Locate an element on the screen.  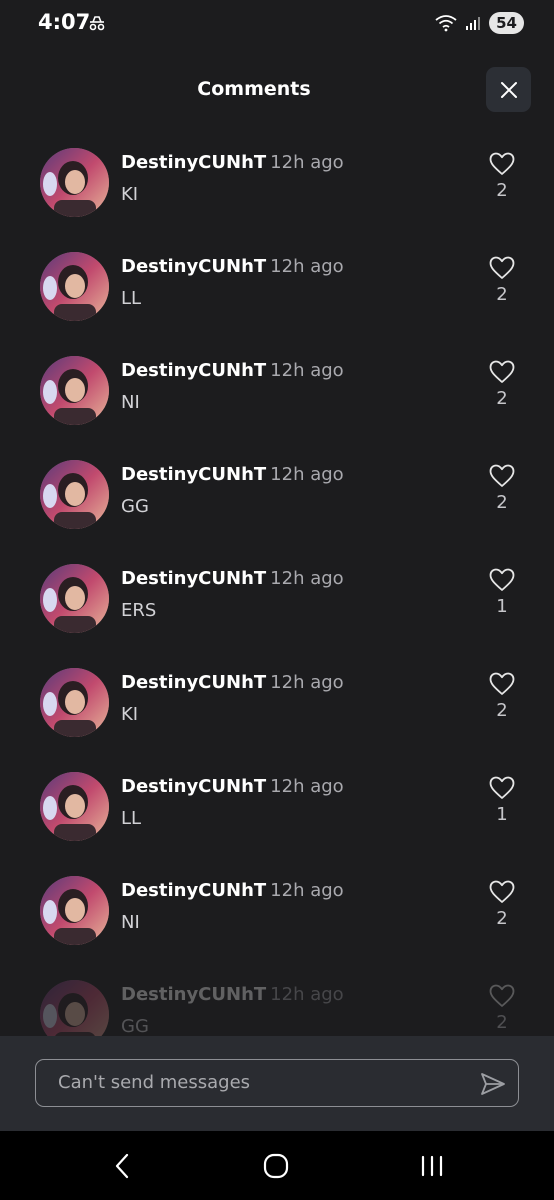
back-button is located at coordinates (122, 1166).